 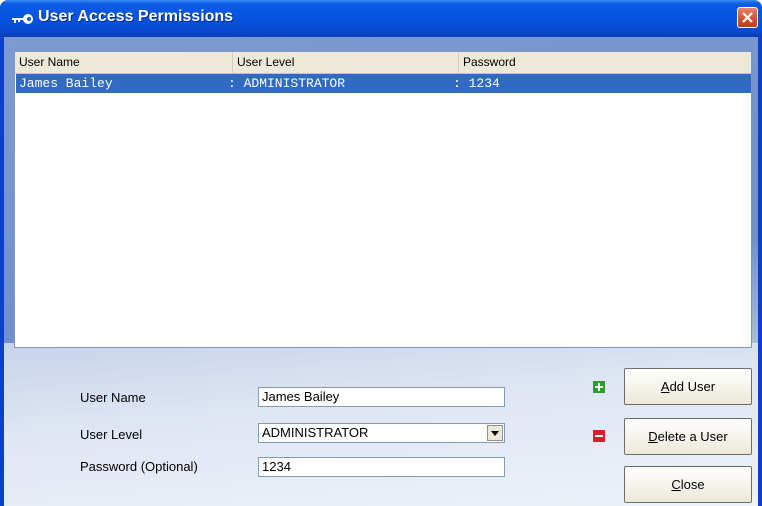 I want to click on user-level-label: User Level, so click(x=111, y=434).